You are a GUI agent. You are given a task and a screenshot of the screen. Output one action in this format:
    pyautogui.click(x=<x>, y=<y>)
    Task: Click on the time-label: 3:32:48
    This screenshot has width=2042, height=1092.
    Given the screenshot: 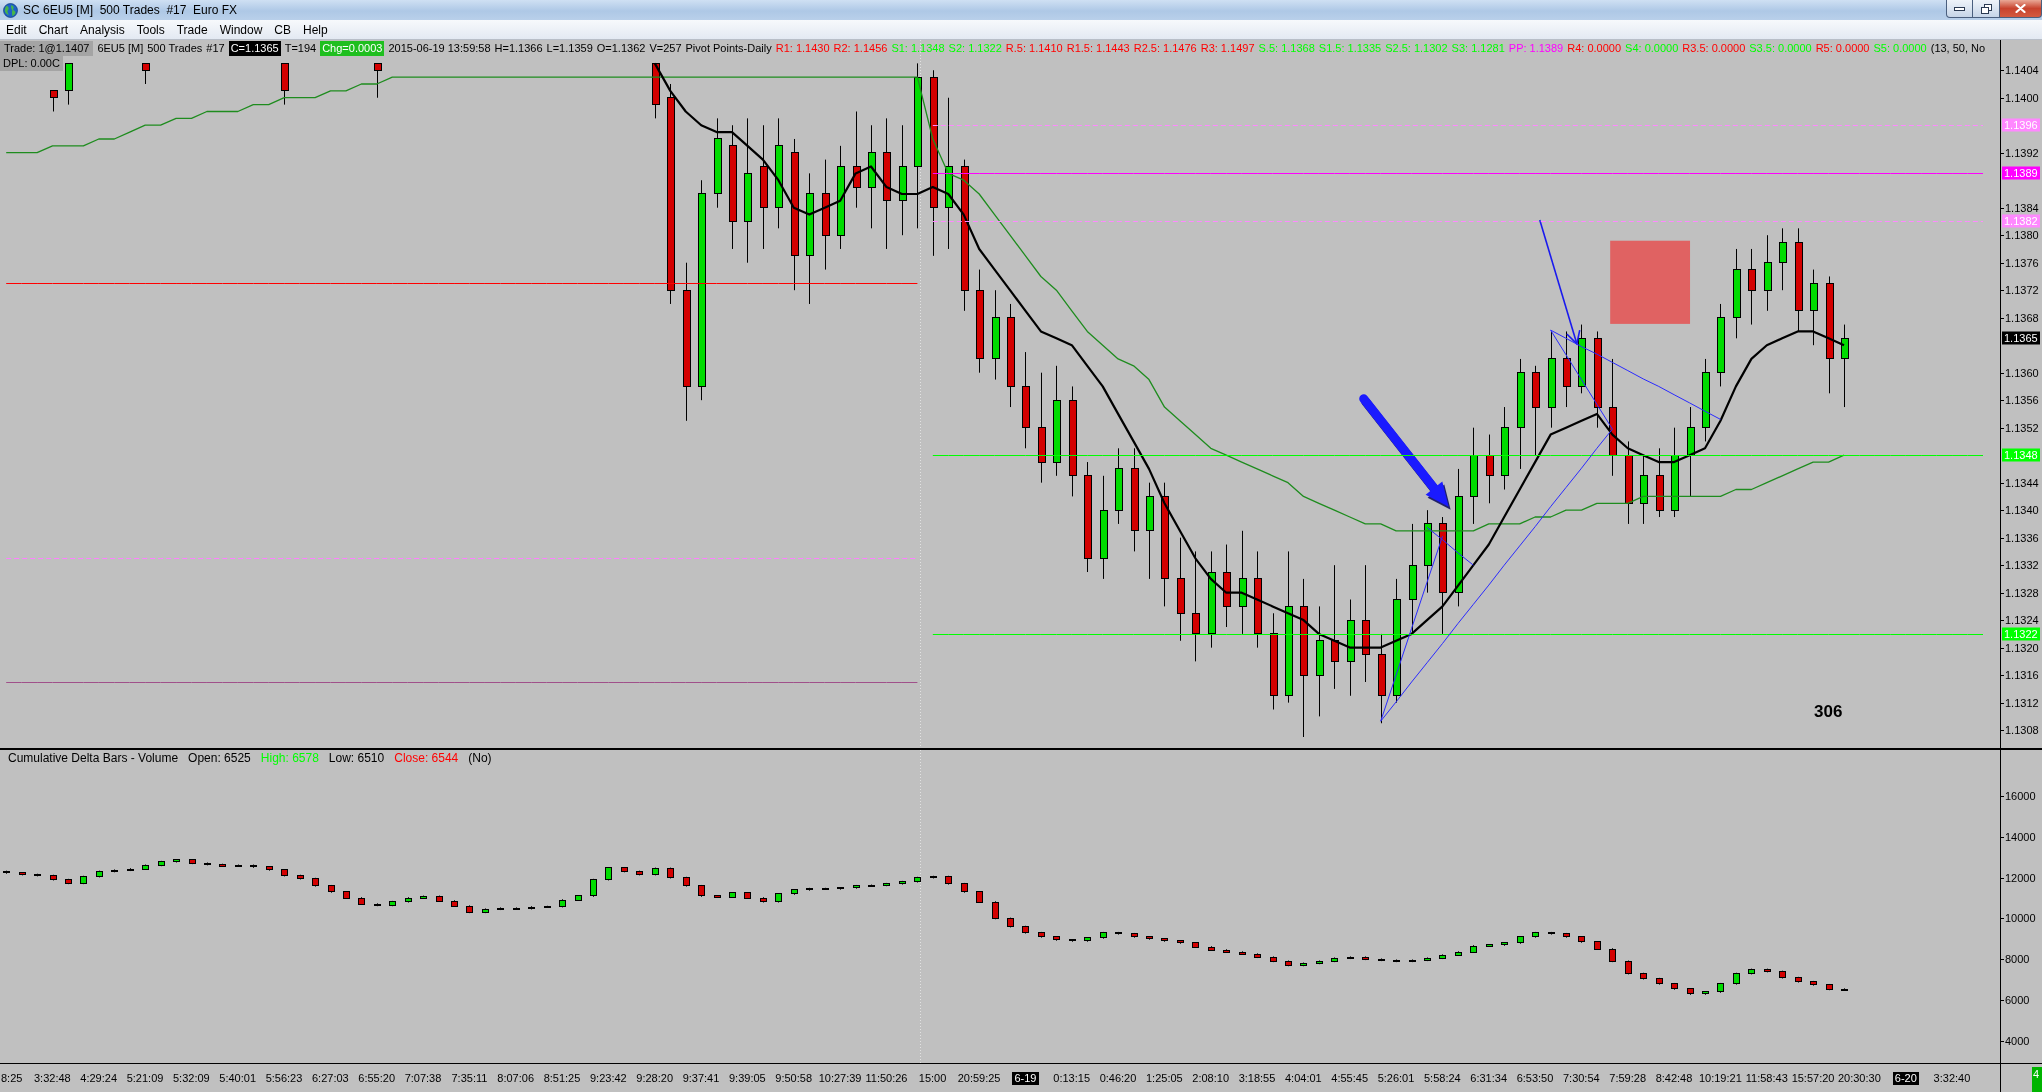 What is the action you would take?
    pyautogui.click(x=52, y=1078)
    